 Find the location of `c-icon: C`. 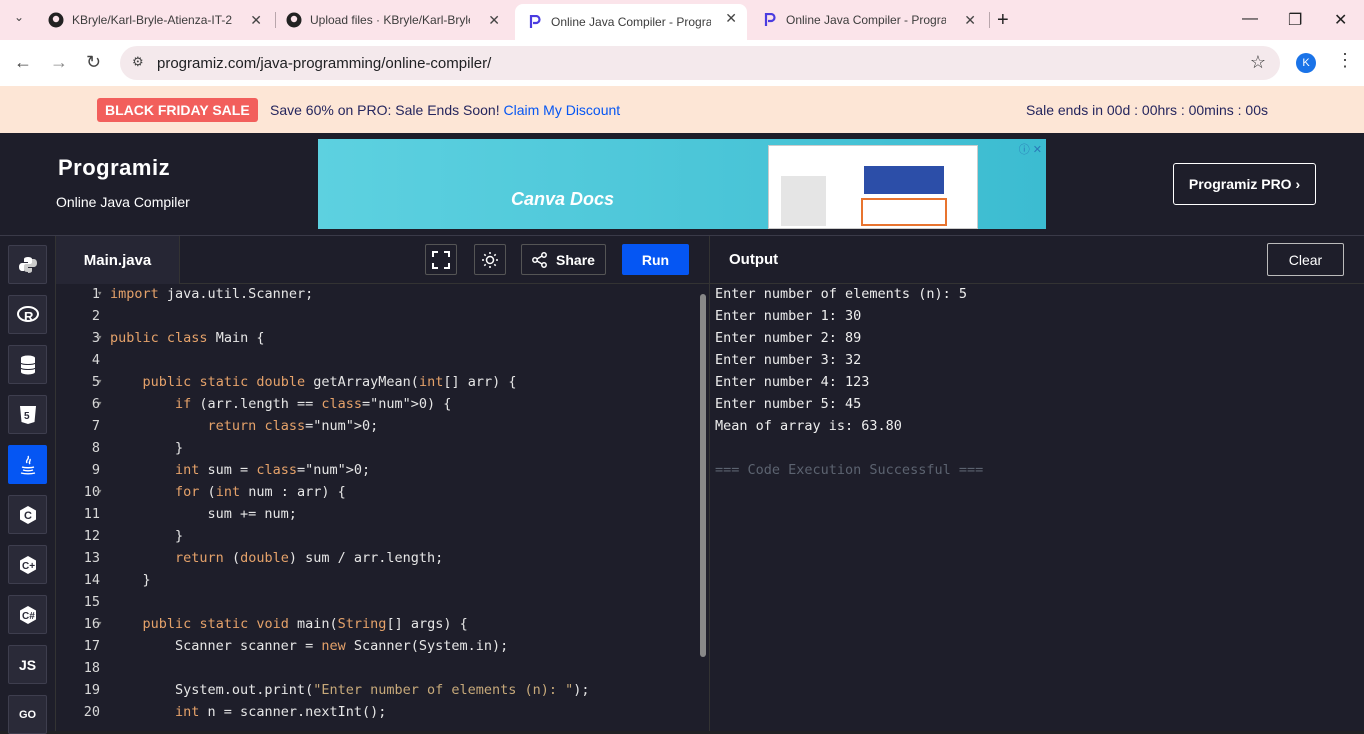

c-icon: C is located at coordinates (27, 514).